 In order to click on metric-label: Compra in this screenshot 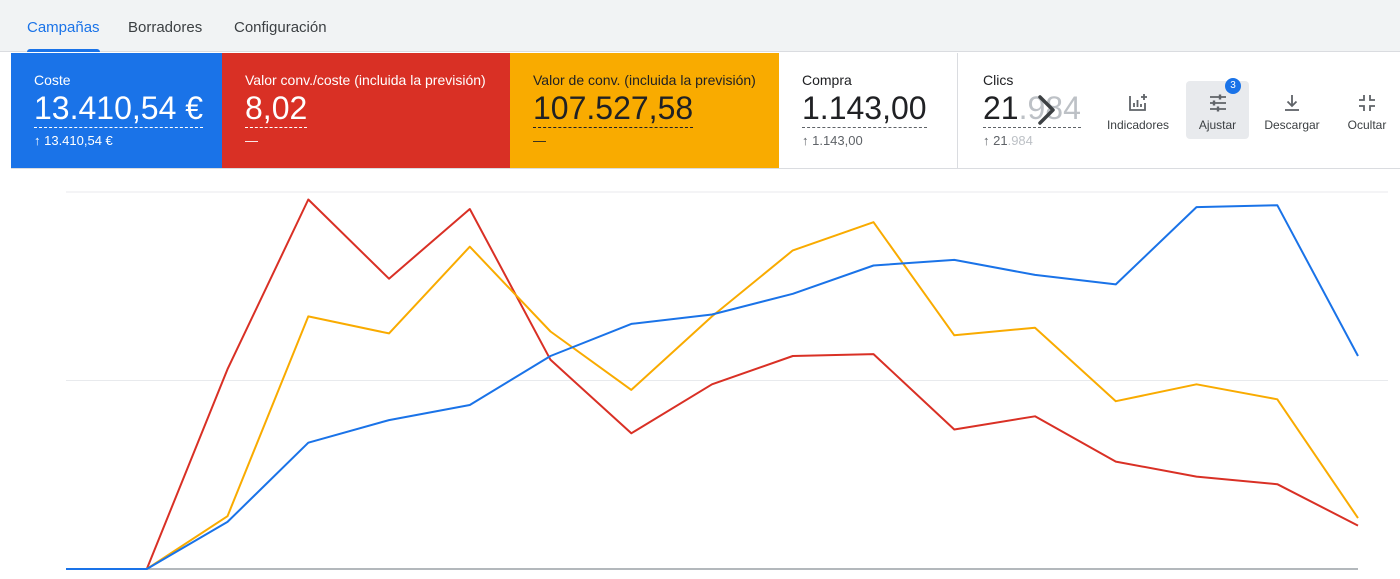, I will do `click(827, 80)`.